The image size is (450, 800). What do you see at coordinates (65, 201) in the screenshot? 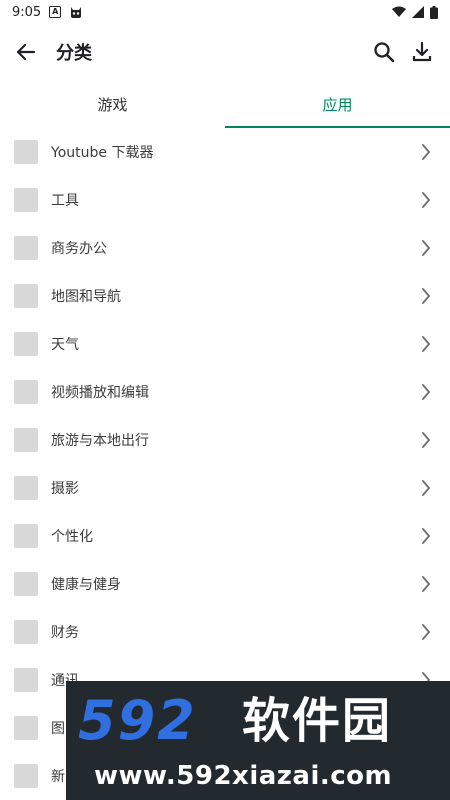
I see `category-label: 工具` at bounding box center [65, 201].